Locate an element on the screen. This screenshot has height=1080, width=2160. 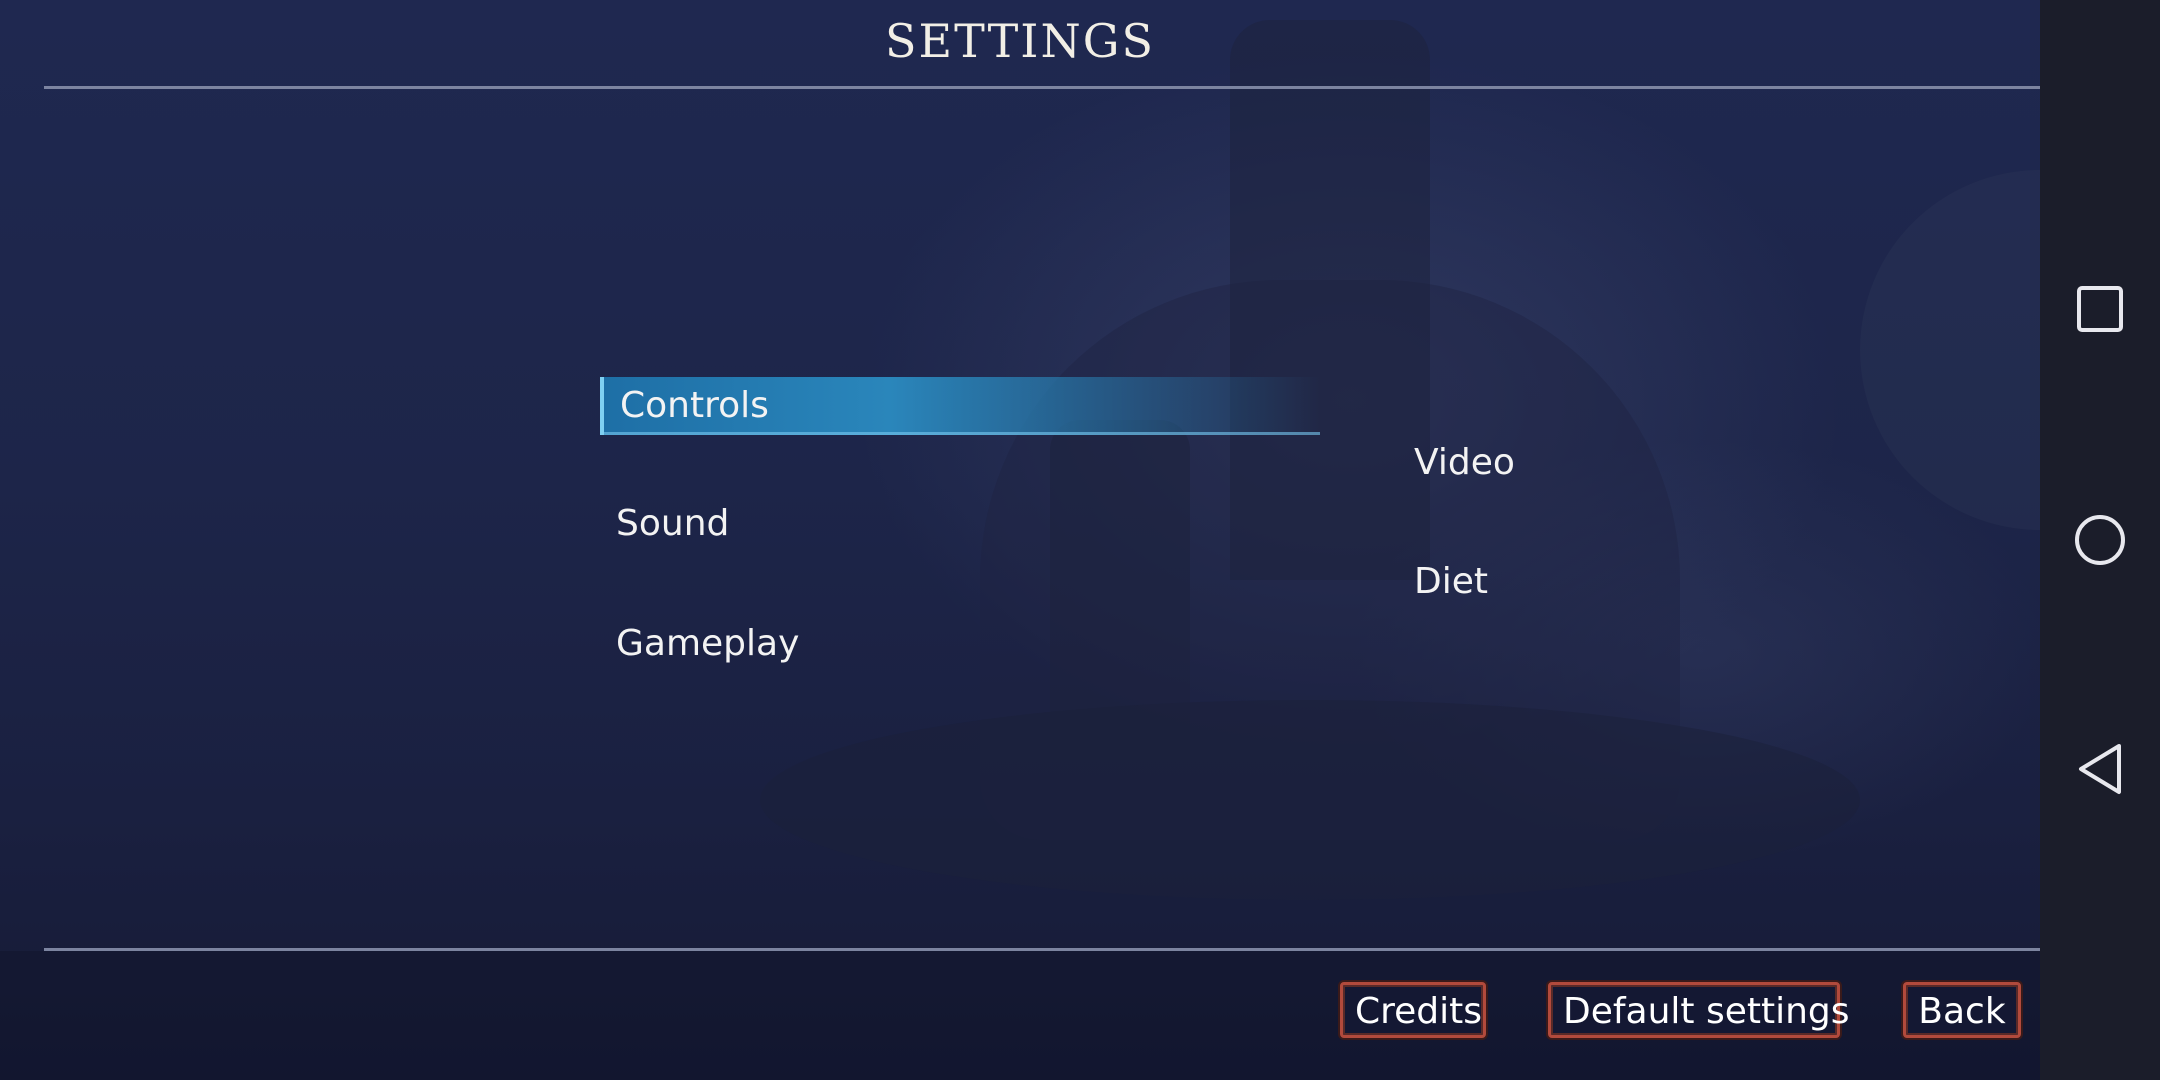
menu-item-diet: Diet is located at coordinates (1606, 582).